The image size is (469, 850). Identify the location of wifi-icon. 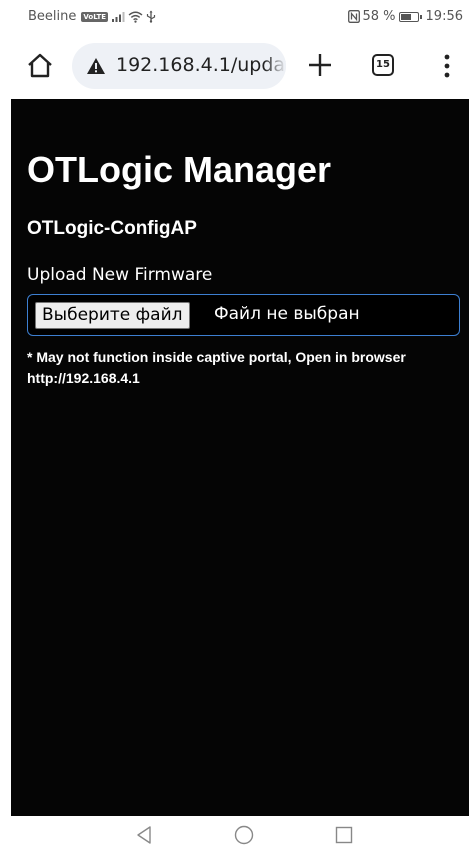
(135, 17).